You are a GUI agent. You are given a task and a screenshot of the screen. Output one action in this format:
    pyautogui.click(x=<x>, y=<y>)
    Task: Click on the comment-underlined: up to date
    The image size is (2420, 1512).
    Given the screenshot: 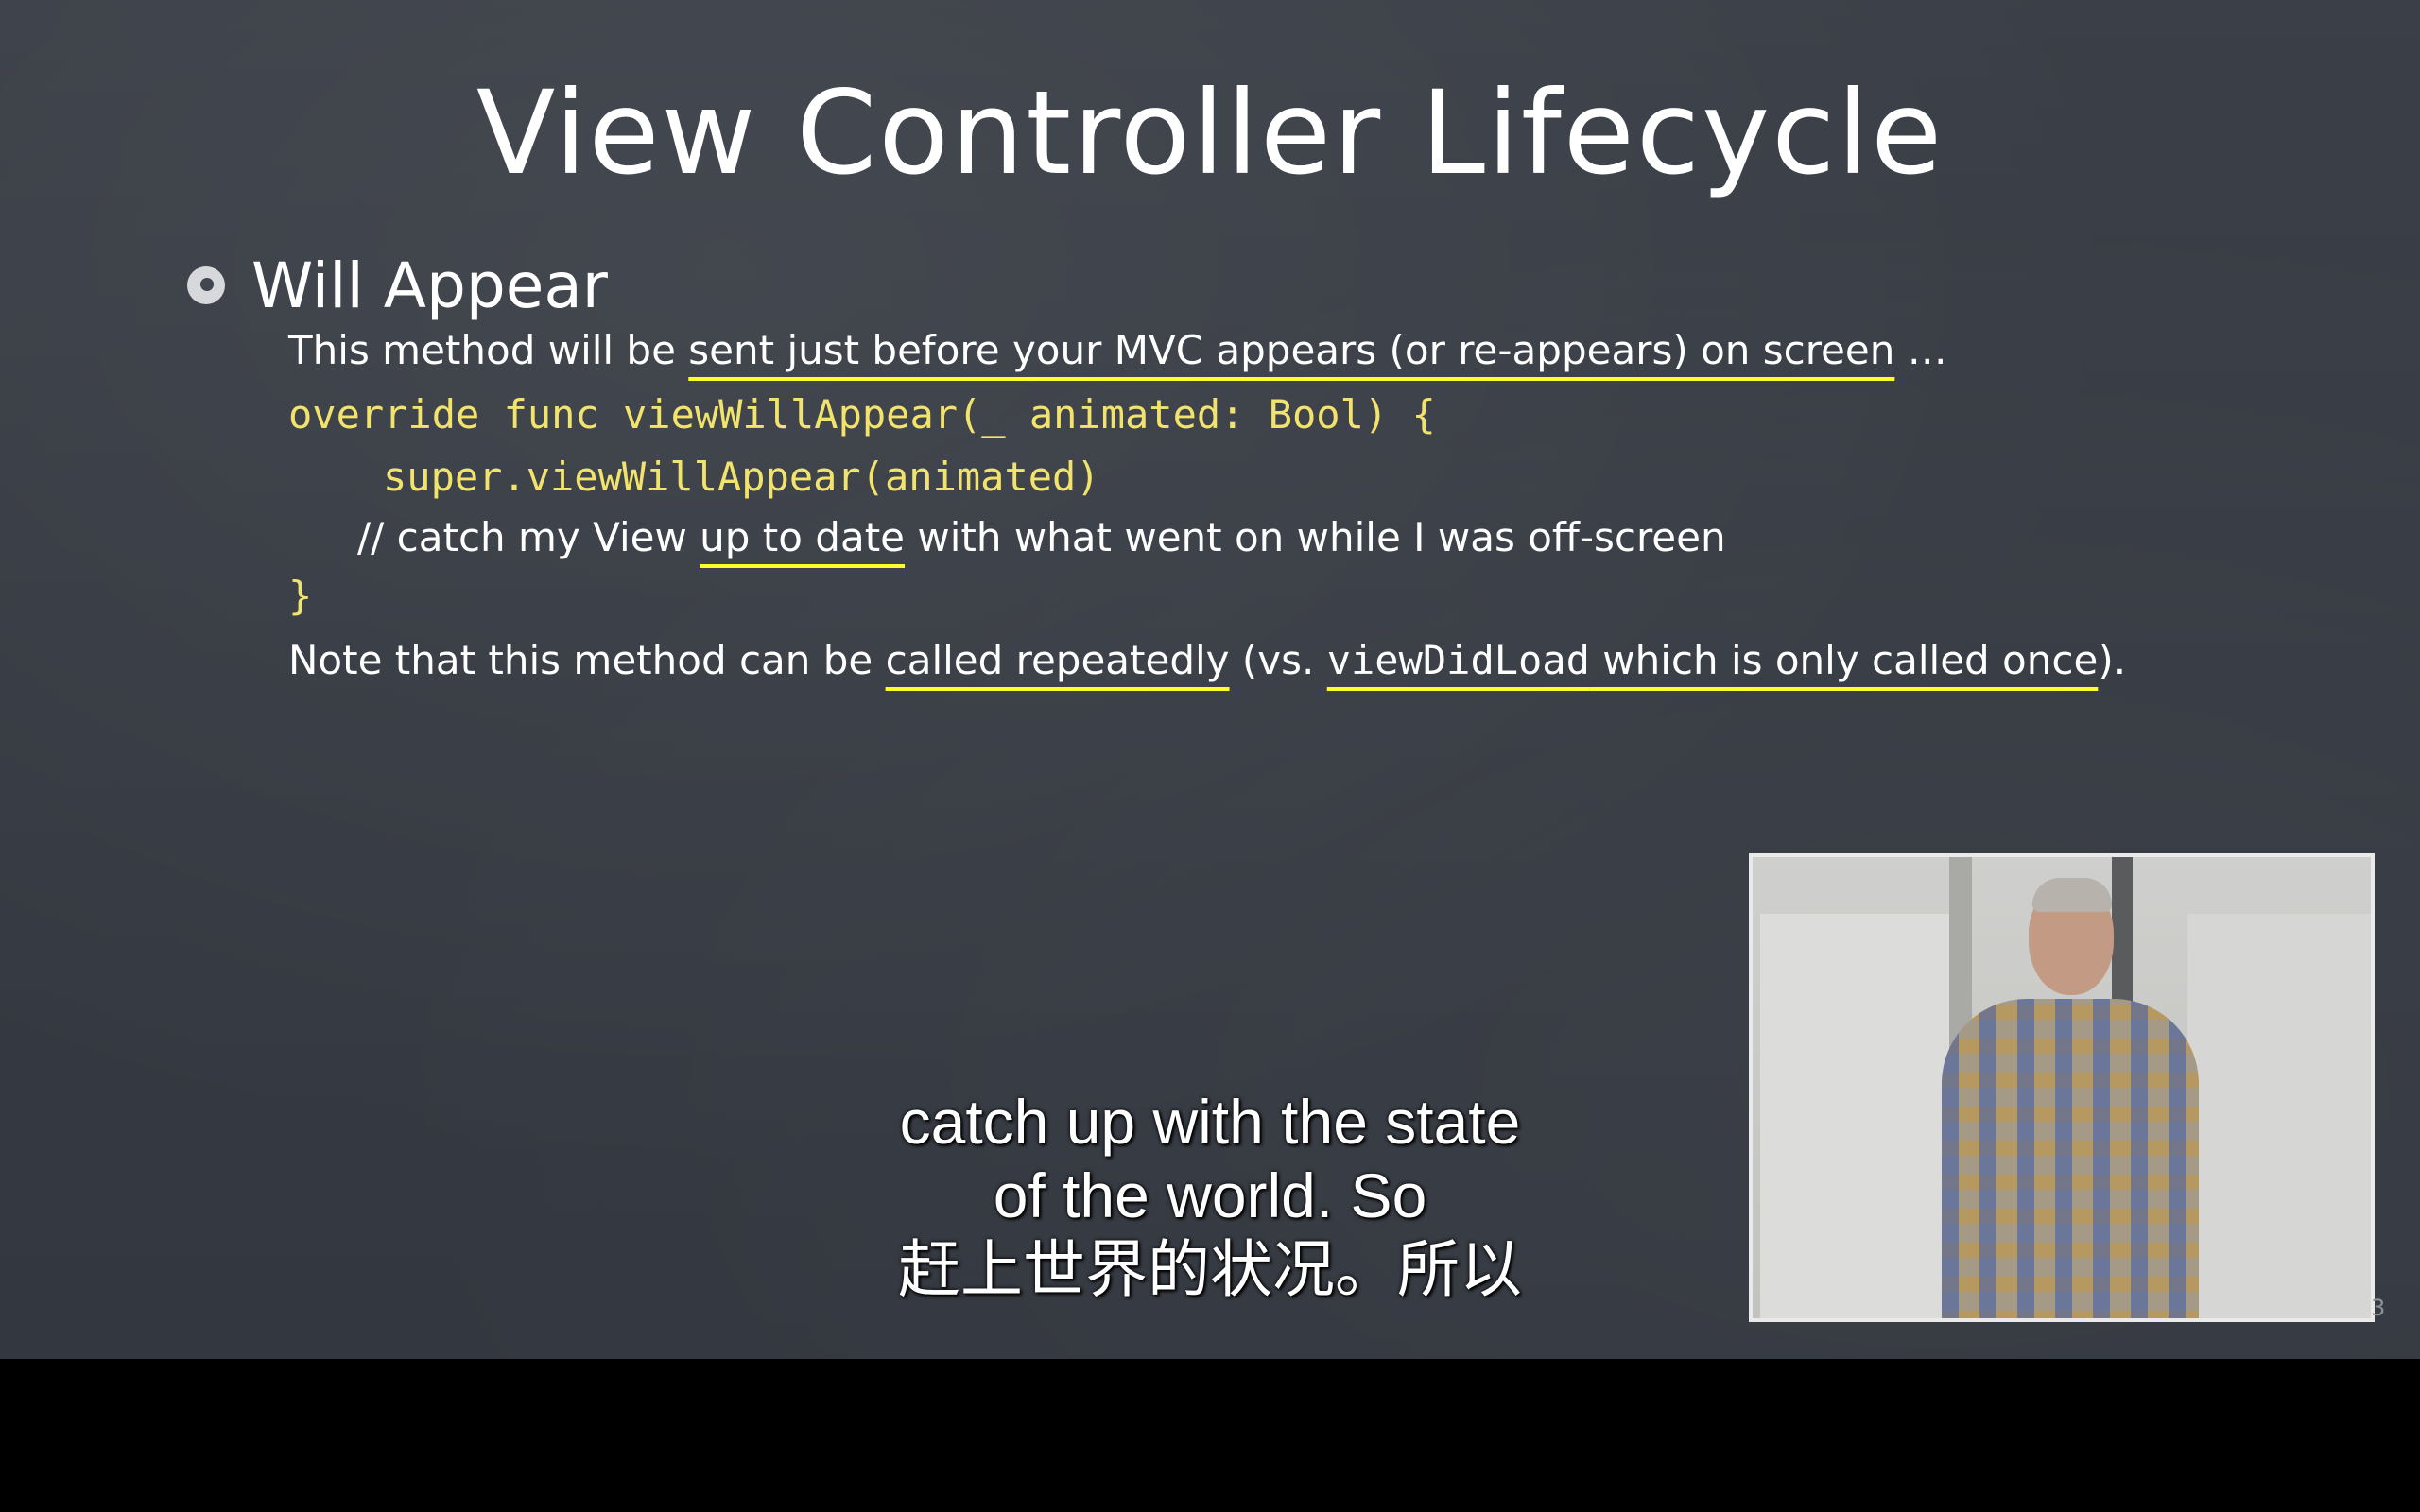 What is the action you would take?
    pyautogui.click(x=803, y=537)
    